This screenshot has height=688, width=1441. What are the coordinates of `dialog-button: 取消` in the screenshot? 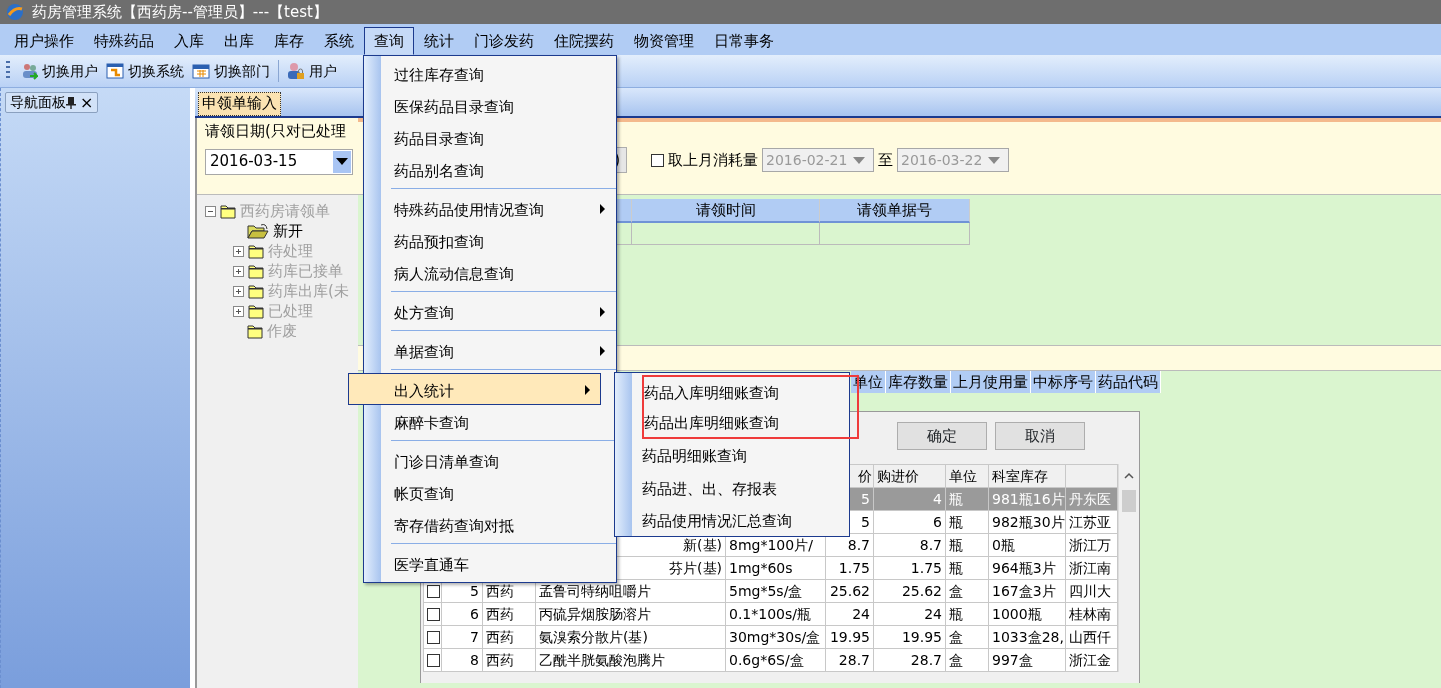 It's located at (1040, 436).